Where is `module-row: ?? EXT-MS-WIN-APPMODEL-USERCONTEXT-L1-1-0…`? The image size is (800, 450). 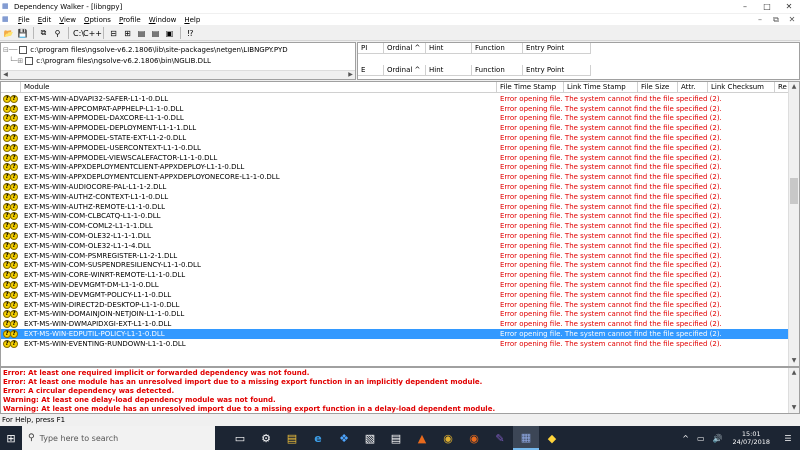
module-row: ?? EXT-MS-WIN-APPMODEL-USERCONTEXT-L1-1-0… is located at coordinates (395, 148).